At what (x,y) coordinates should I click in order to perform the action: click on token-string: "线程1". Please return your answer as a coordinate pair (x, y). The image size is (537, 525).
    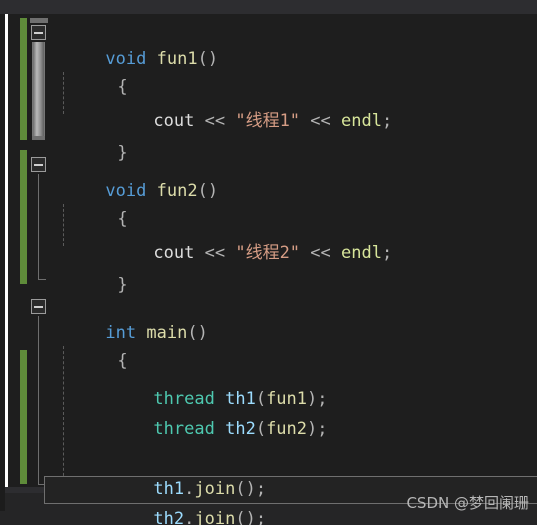
    Looking at the image, I should click on (268, 121).